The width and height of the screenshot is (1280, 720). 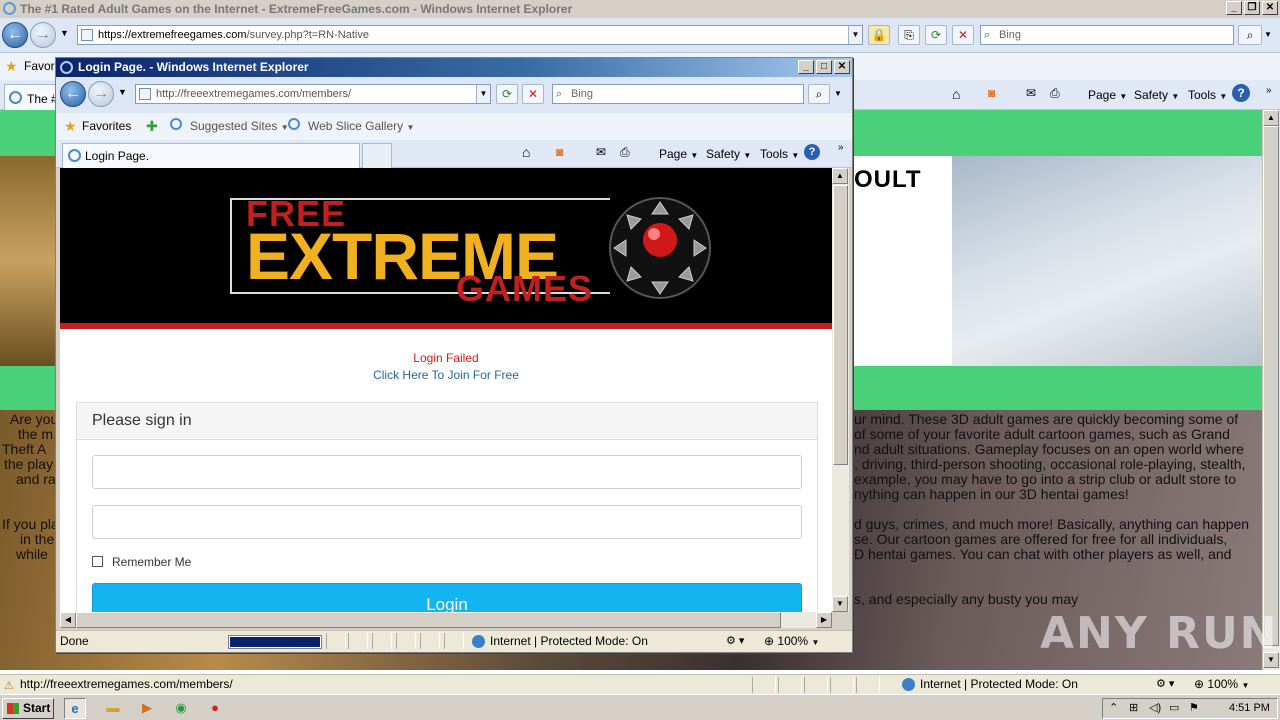 I want to click on login-button: Login, so click(x=447, y=597).